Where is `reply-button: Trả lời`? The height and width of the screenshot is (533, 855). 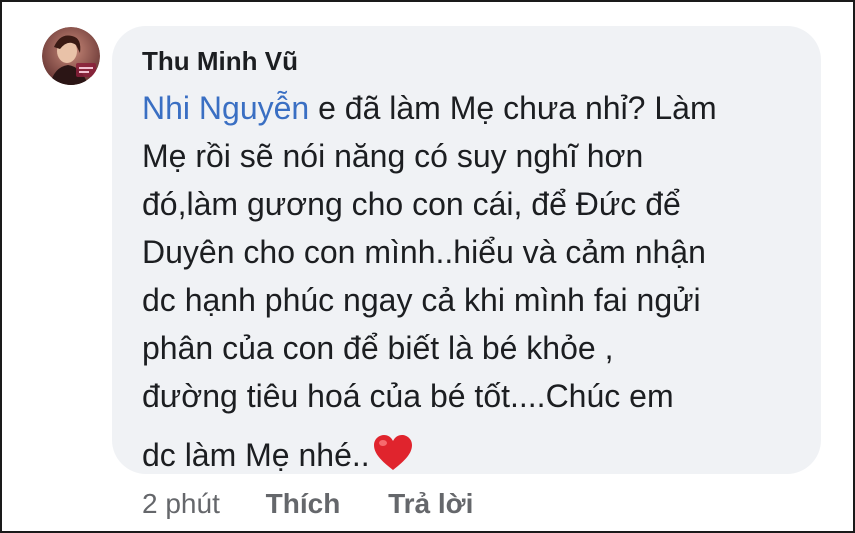
reply-button: Trả lời is located at coordinates (430, 503).